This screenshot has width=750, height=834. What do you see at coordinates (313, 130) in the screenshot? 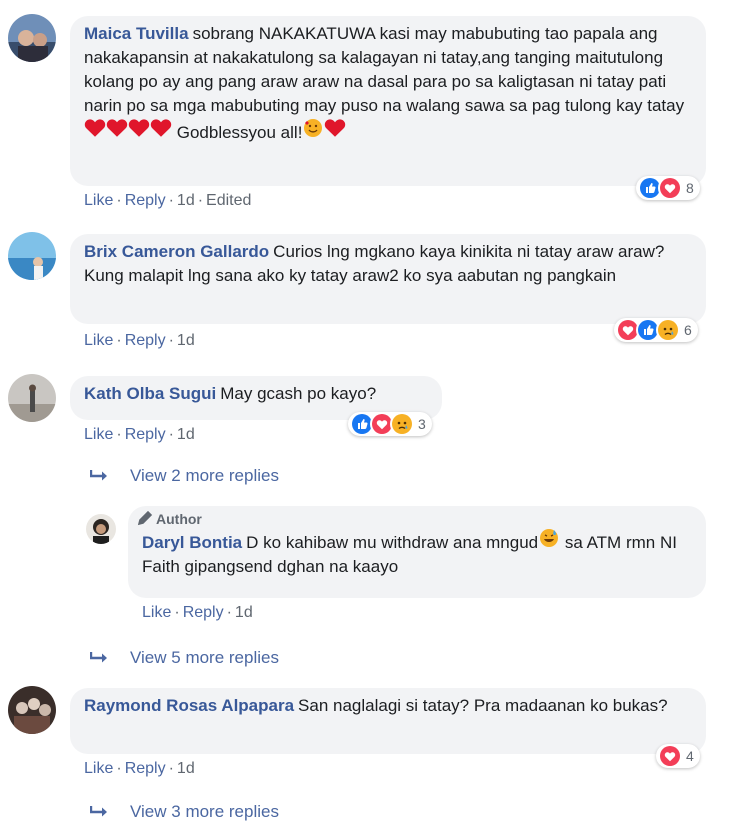
I see `smiling-face-hearts-icon` at bounding box center [313, 130].